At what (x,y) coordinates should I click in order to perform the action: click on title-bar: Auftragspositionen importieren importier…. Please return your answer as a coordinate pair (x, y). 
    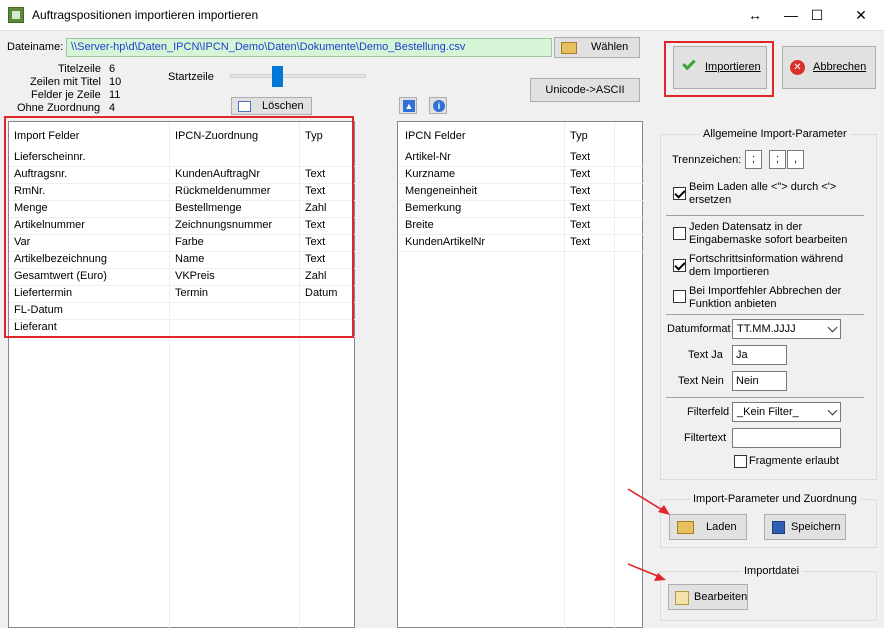
    Looking at the image, I should click on (442, 15).